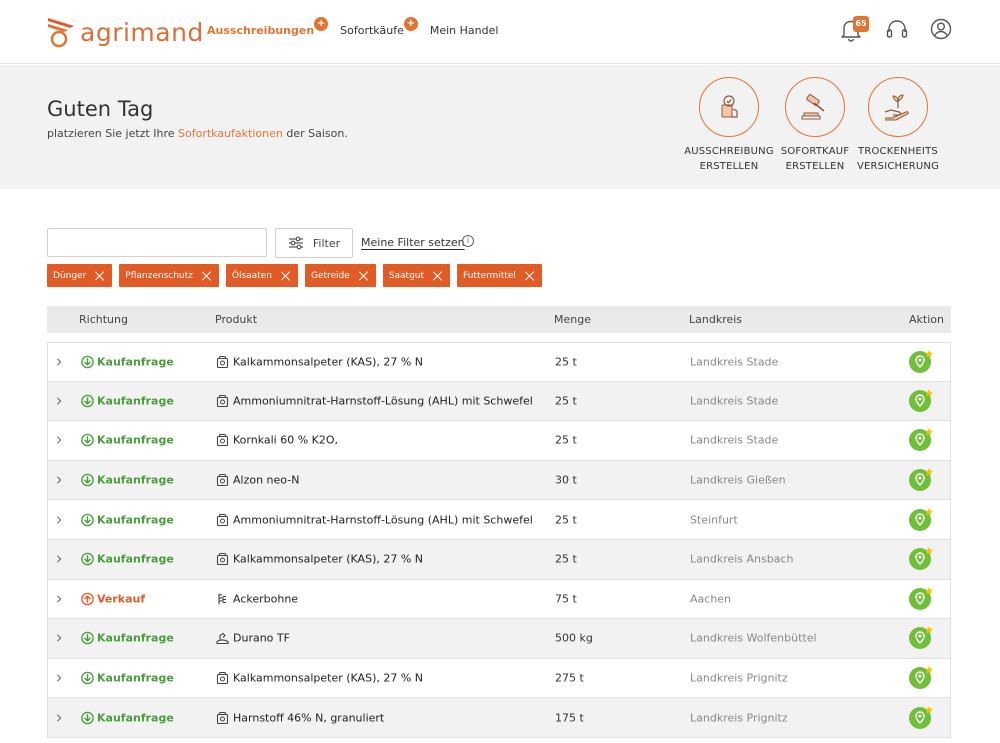 The width and height of the screenshot is (1000, 743). I want to click on filter-chip-saatgut: Saatgut, so click(416, 275).